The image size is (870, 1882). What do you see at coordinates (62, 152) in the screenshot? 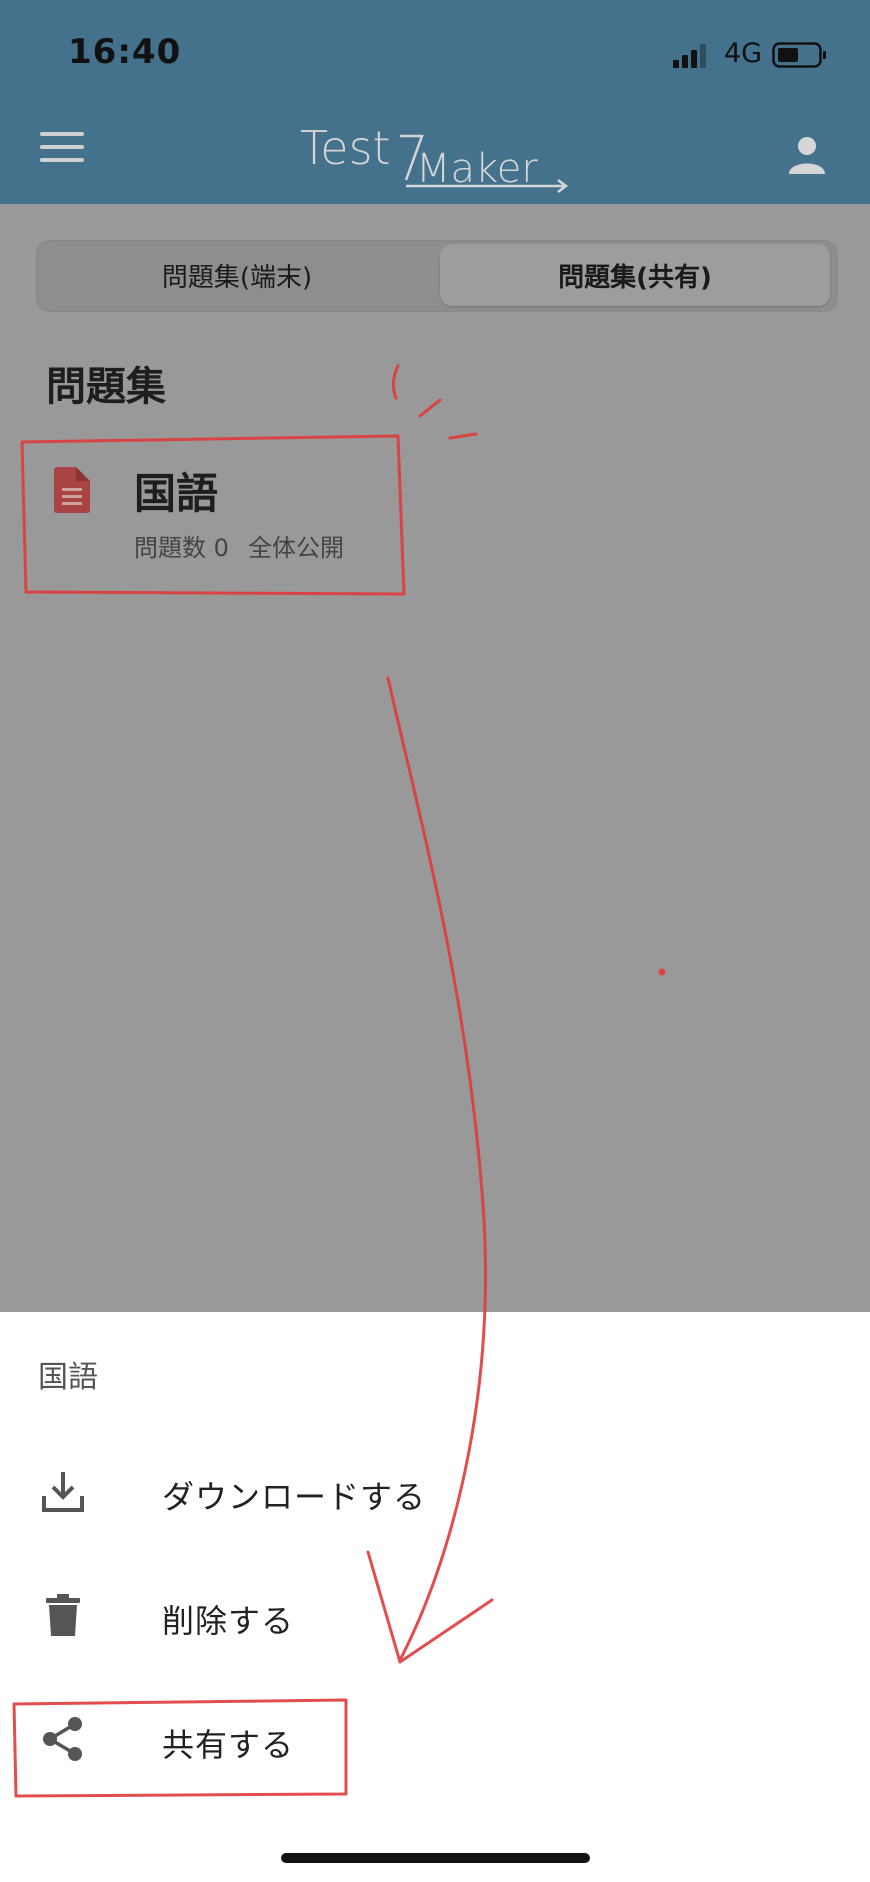
I see `menu-button` at bounding box center [62, 152].